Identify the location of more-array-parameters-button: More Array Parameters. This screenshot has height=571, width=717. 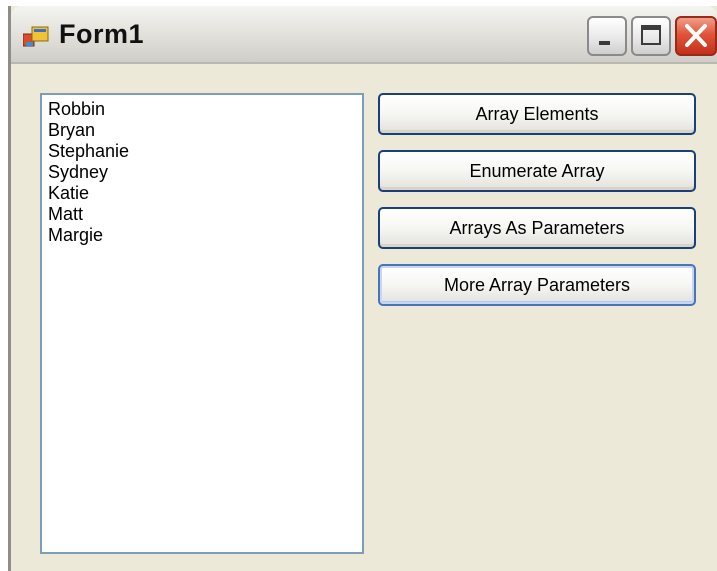
(537, 285).